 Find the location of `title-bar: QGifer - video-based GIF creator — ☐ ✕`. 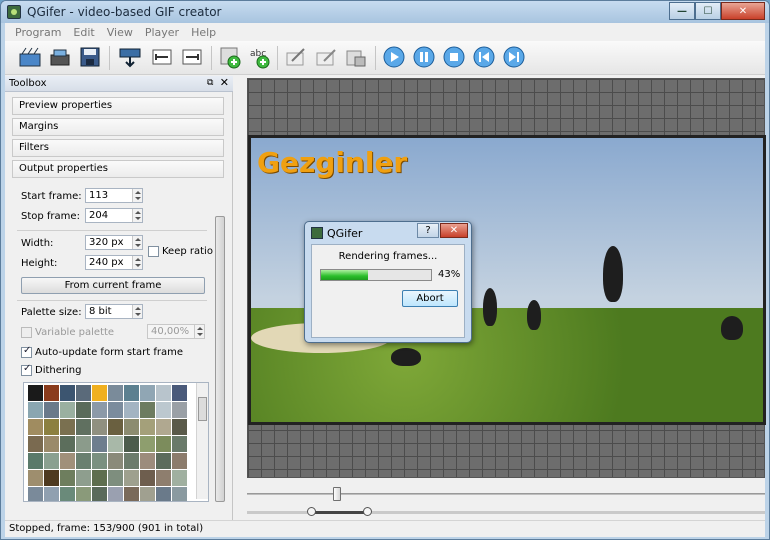

title-bar: QGifer - video-based GIF creator — ☐ ✕ is located at coordinates (385, 12).